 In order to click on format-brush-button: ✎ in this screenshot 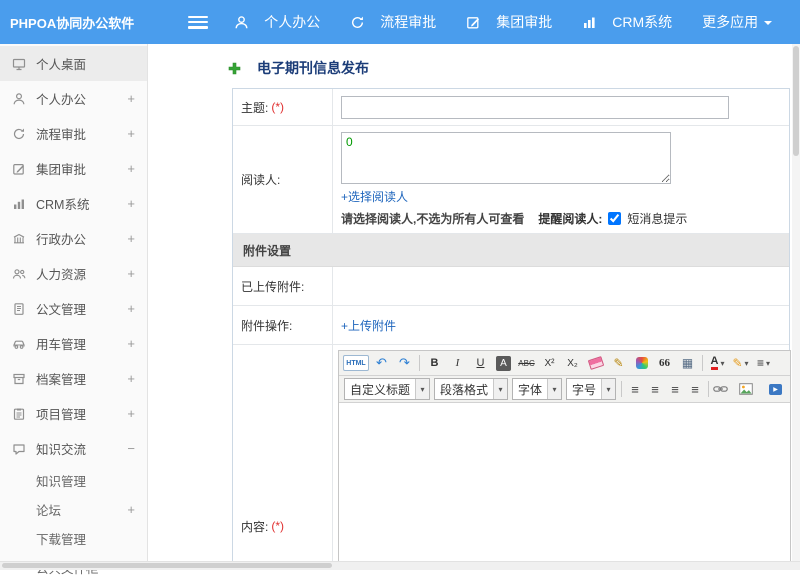, I will do `click(618, 363)`.